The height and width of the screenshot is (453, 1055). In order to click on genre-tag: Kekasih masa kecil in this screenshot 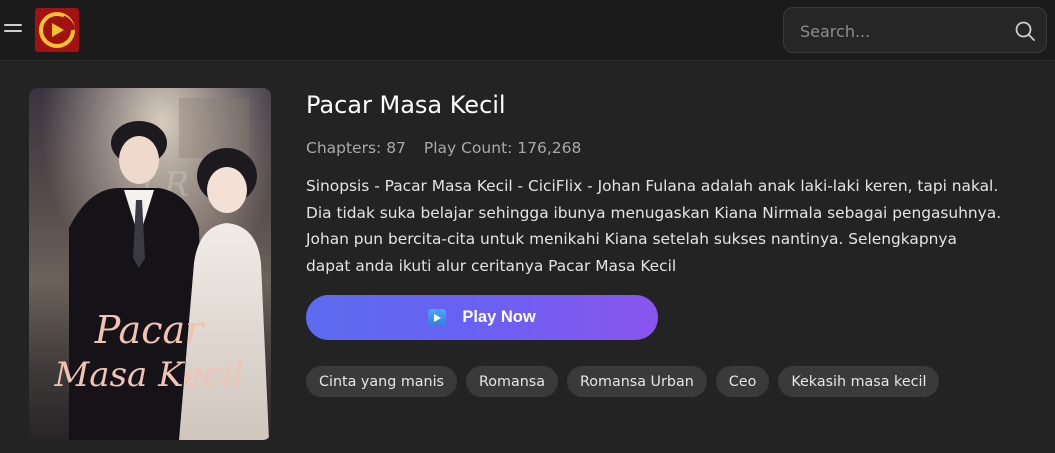, I will do `click(859, 381)`.